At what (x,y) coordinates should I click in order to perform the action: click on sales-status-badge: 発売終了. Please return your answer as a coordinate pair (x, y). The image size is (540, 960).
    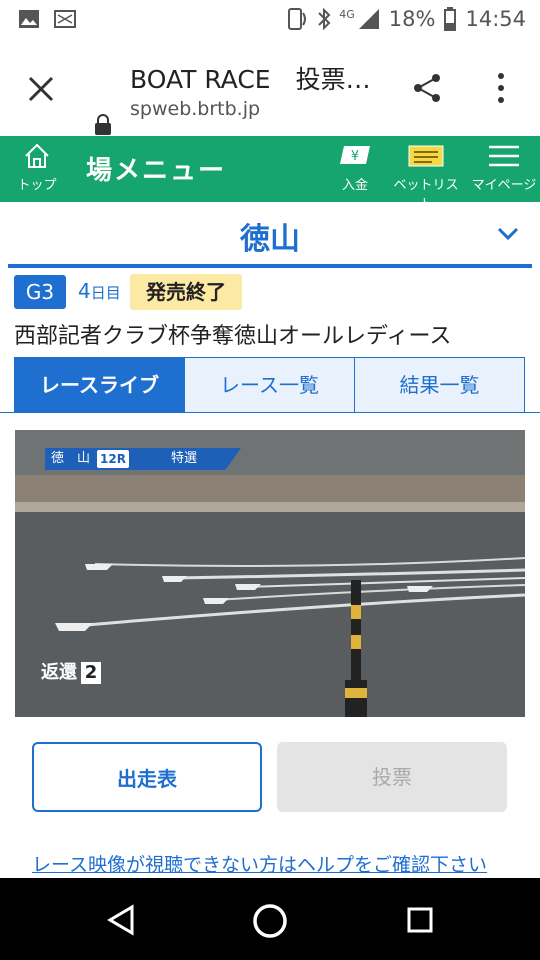
    Looking at the image, I should click on (186, 292).